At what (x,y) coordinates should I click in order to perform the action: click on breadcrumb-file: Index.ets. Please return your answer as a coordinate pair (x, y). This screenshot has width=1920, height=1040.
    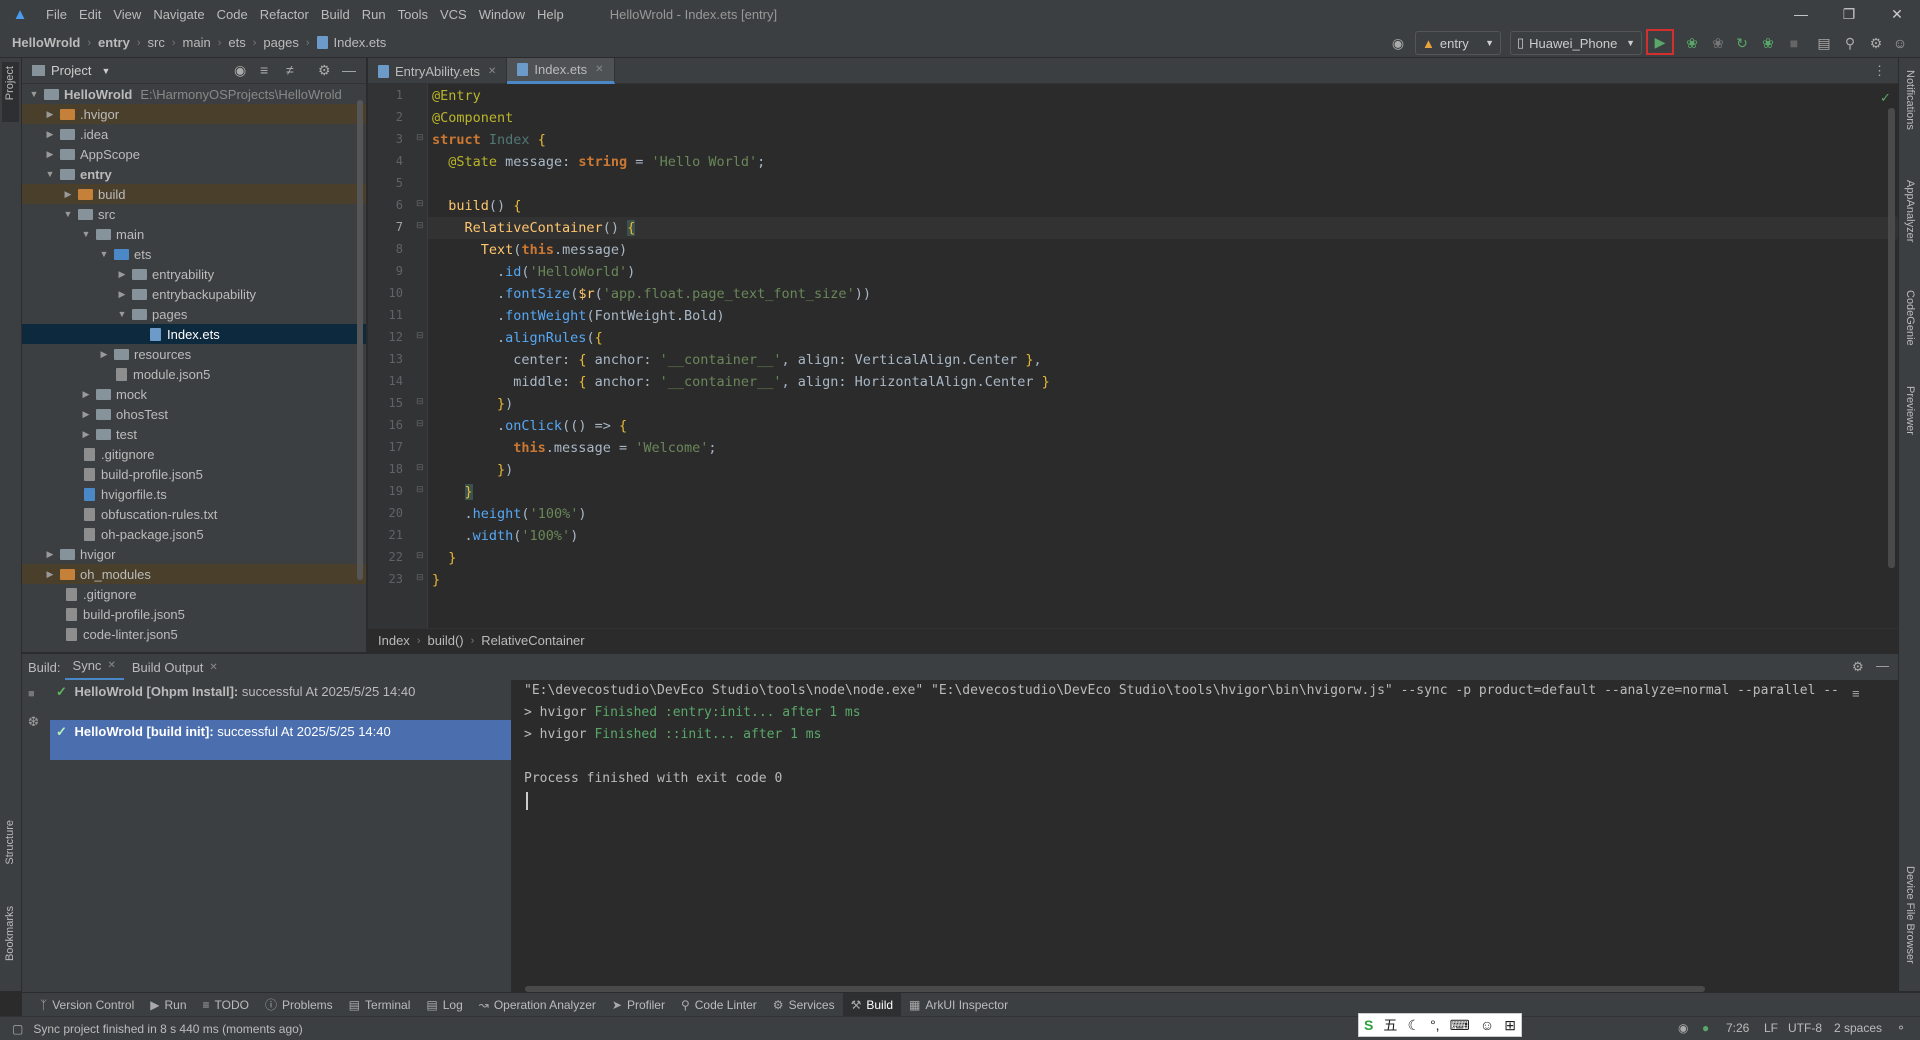
    Looking at the image, I should click on (360, 42).